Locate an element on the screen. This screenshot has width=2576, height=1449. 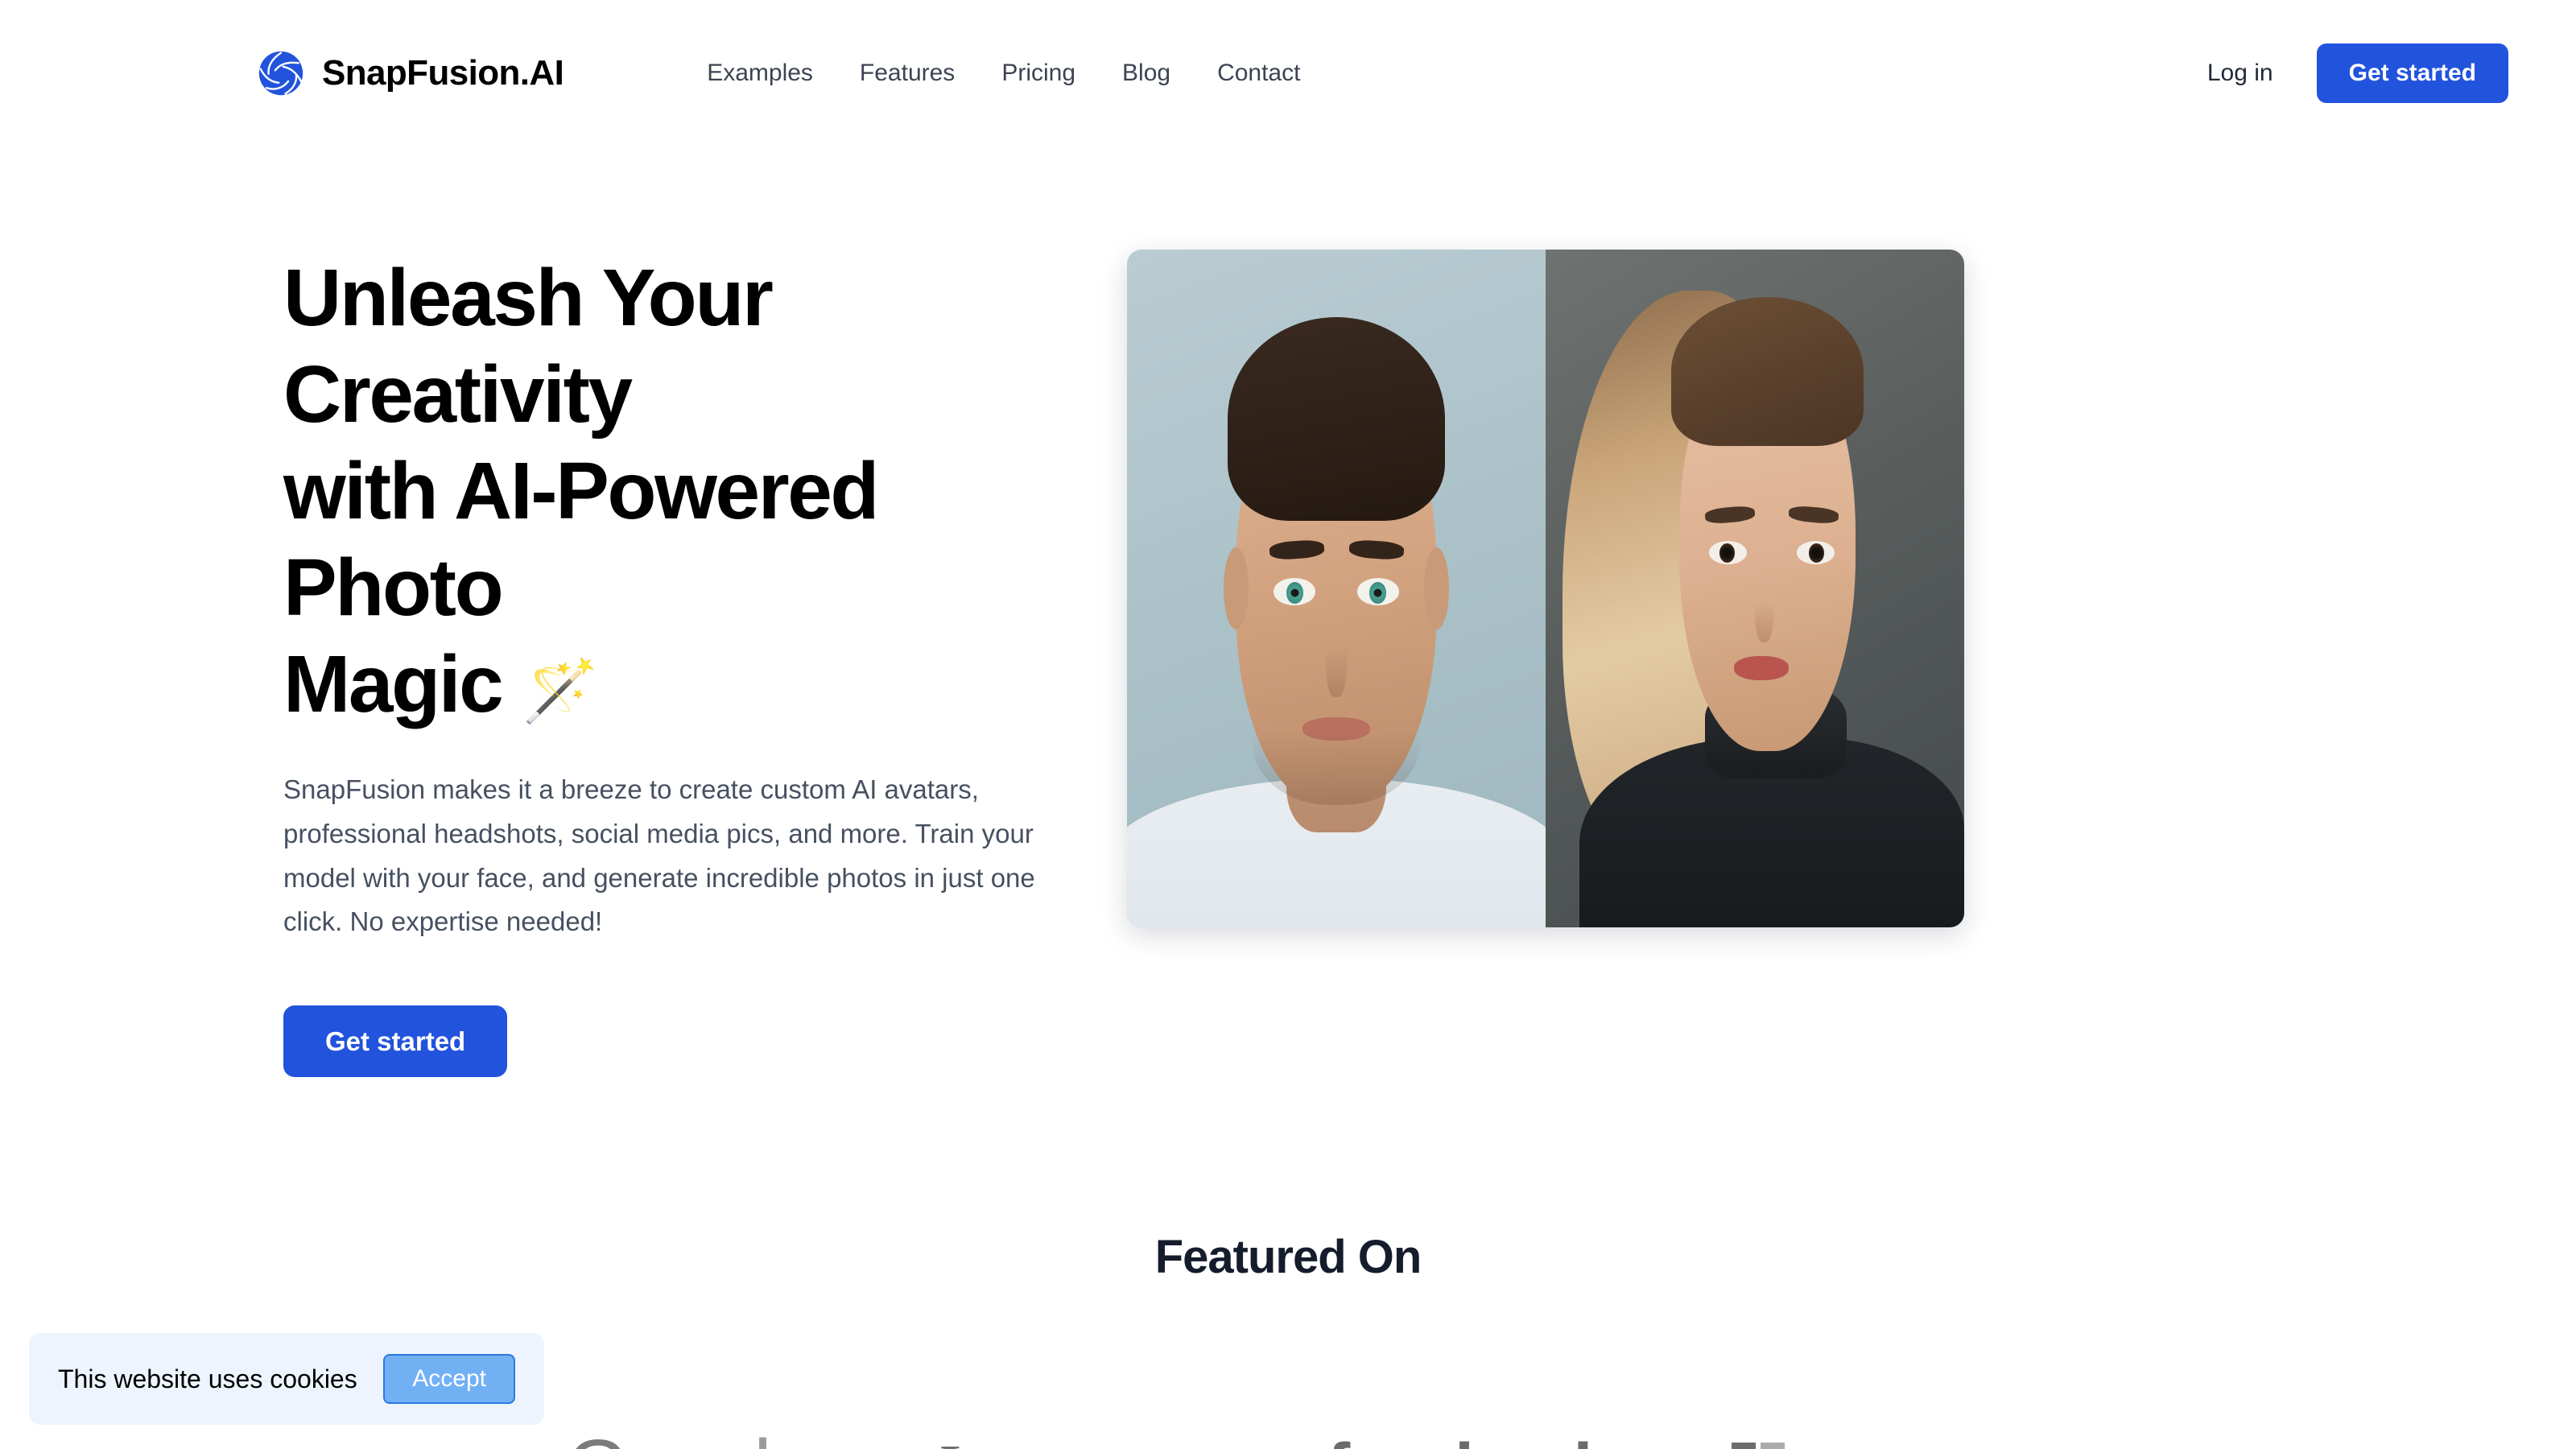
portrait-female is located at coordinates (1755, 588).